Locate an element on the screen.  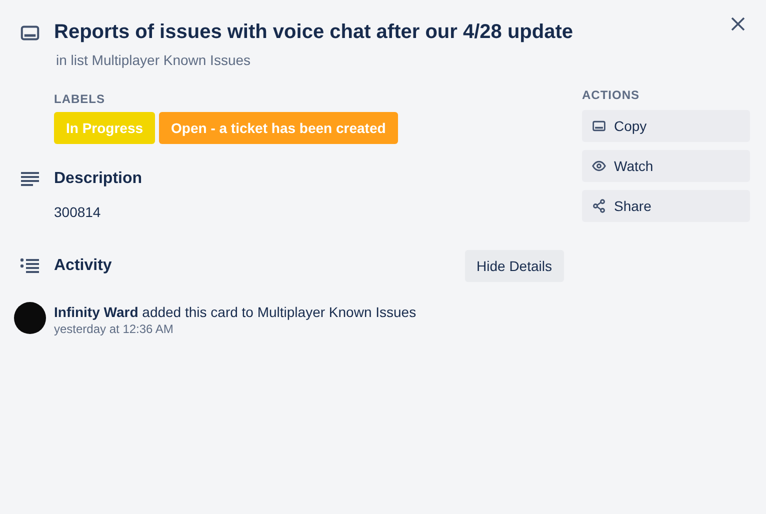
action-button: Share is located at coordinates (666, 206).